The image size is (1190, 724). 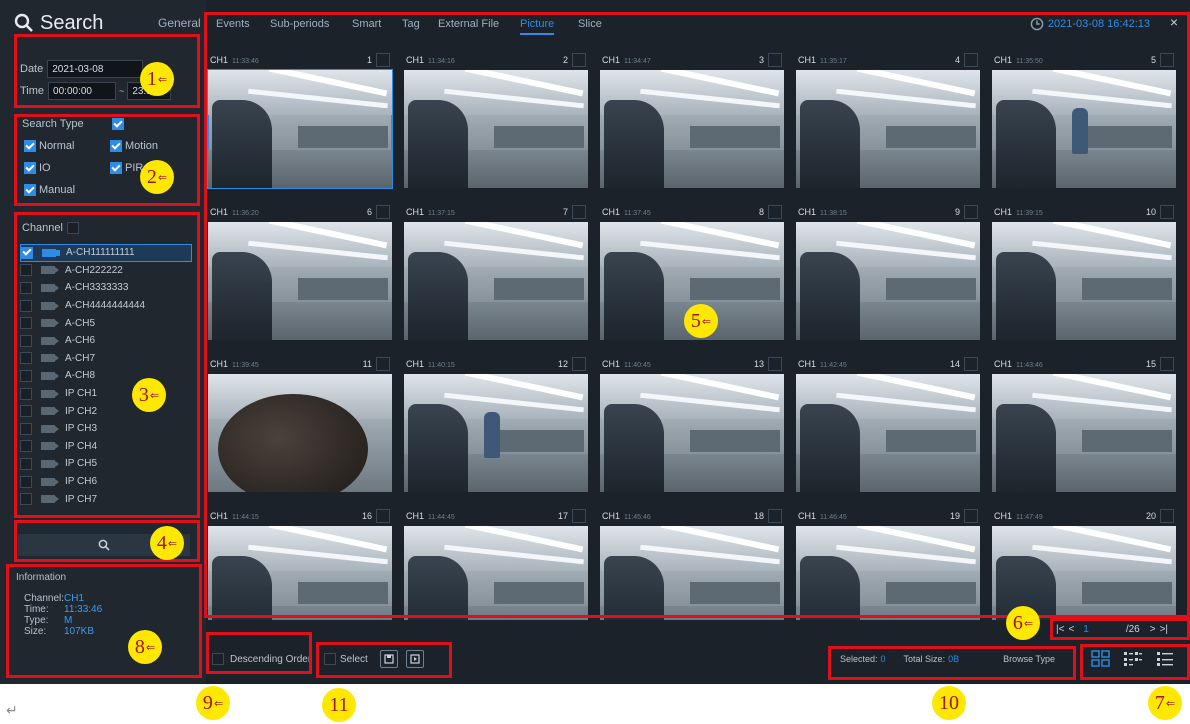 I want to click on callout-badge-11: 11, so click(x=339, y=705).